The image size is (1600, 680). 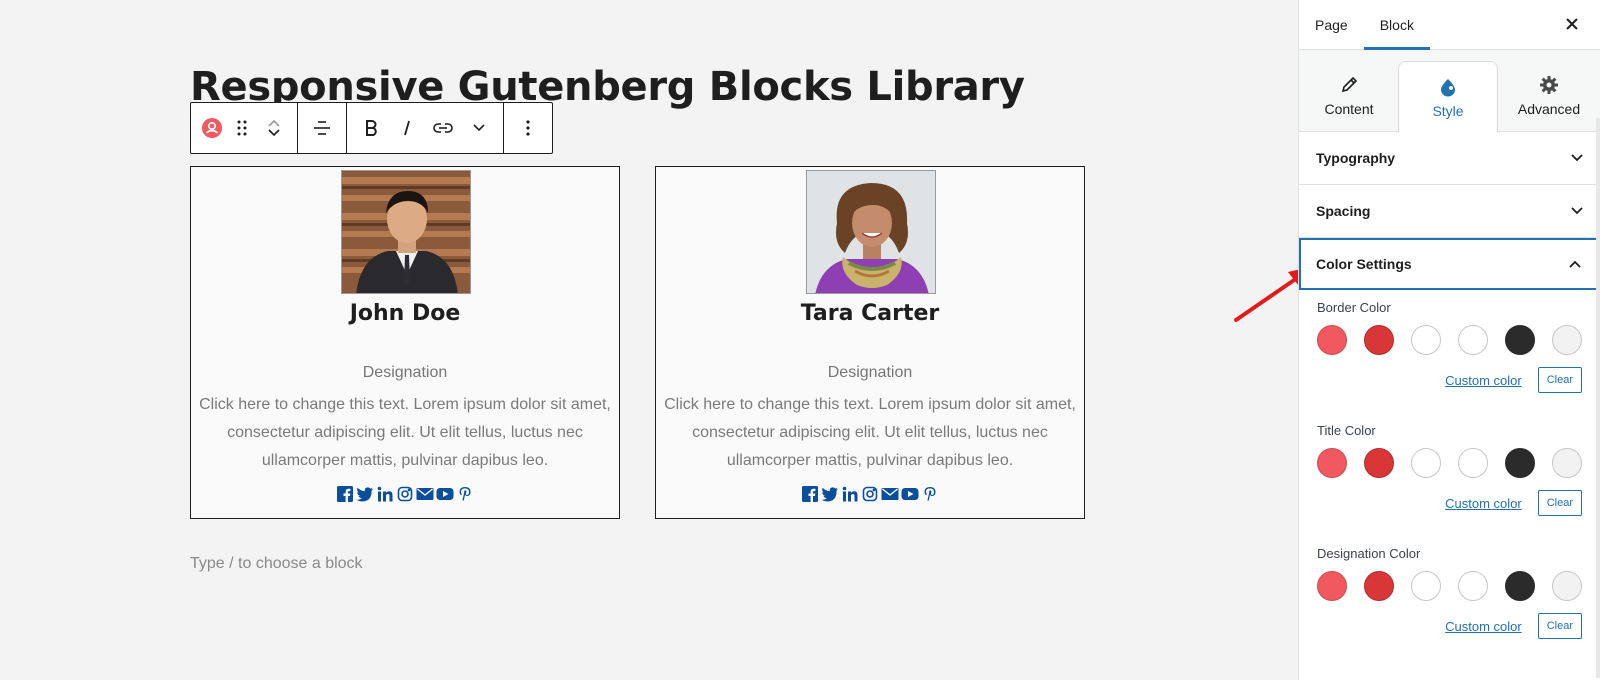 What do you see at coordinates (1343, 211) in the screenshot?
I see `section-title: Spacing` at bounding box center [1343, 211].